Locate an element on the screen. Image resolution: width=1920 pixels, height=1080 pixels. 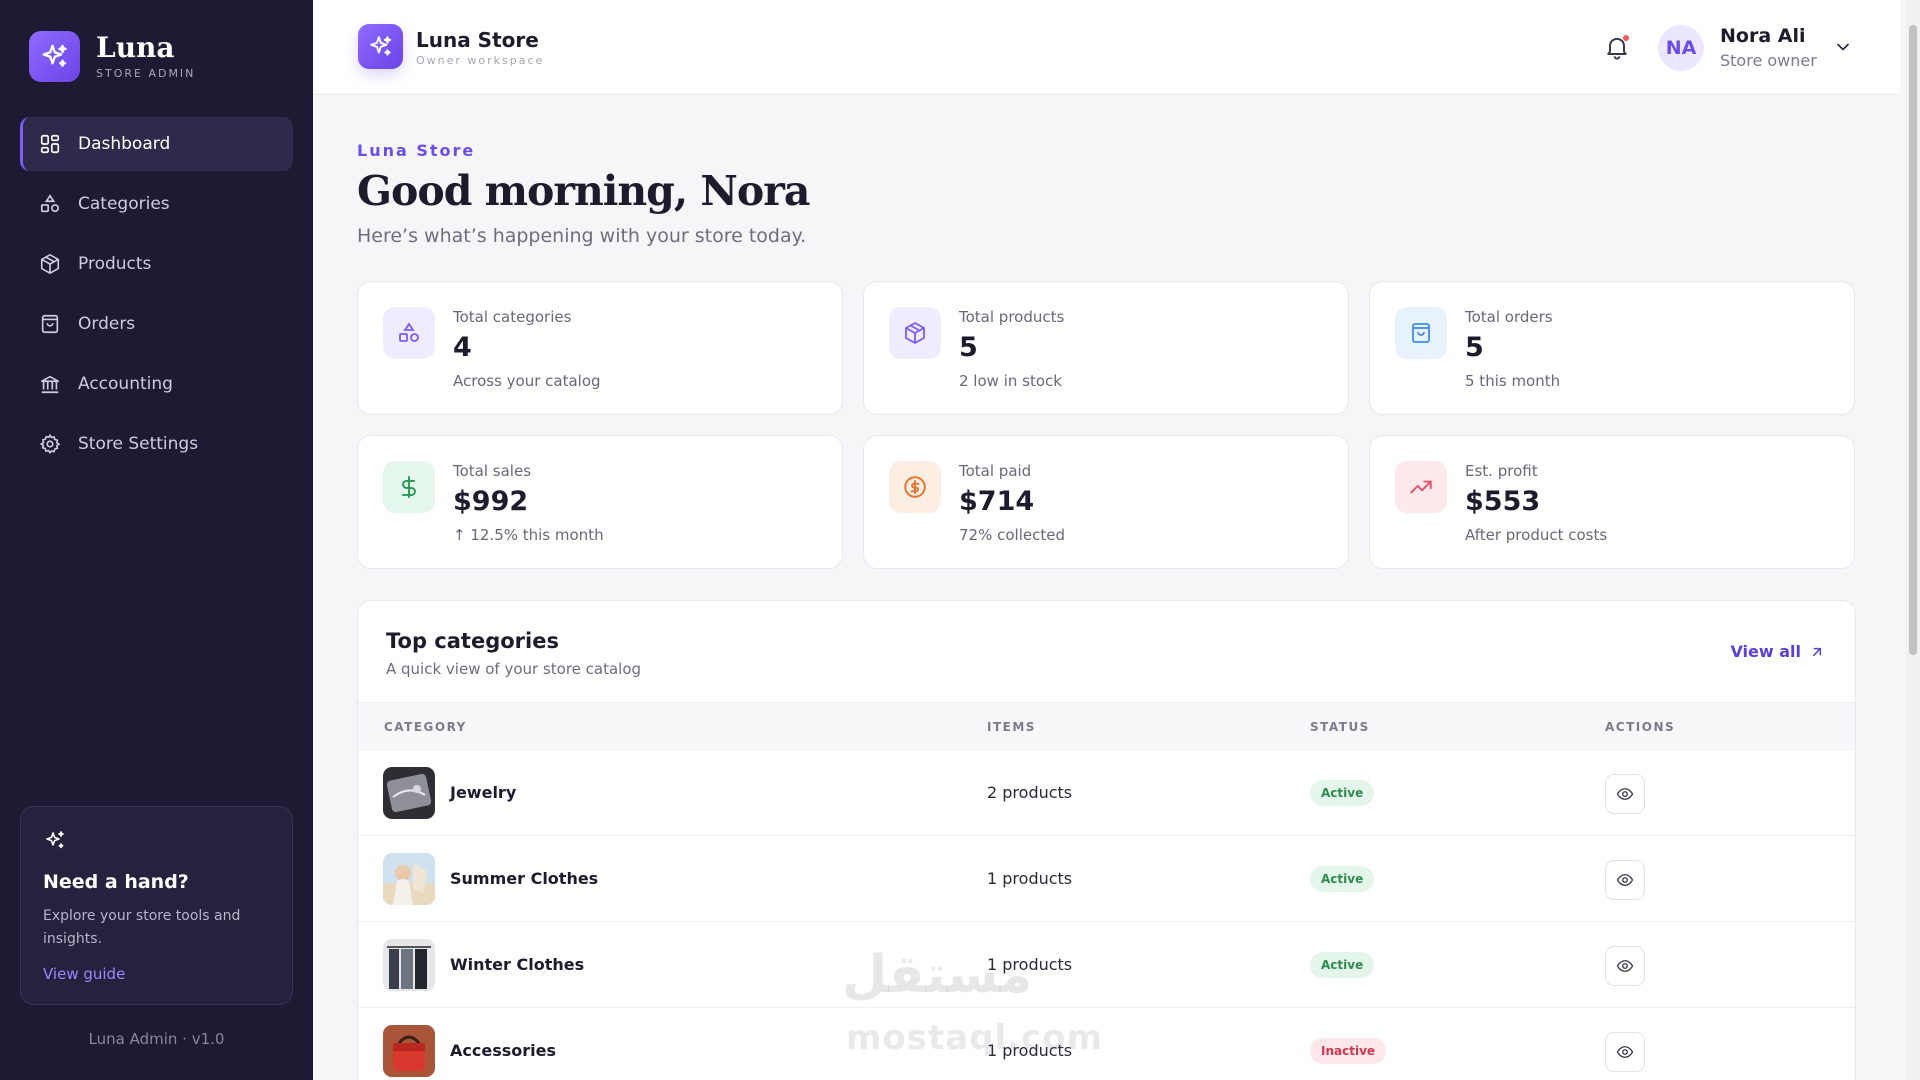
stat-label: Total products is located at coordinates (1012, 317).